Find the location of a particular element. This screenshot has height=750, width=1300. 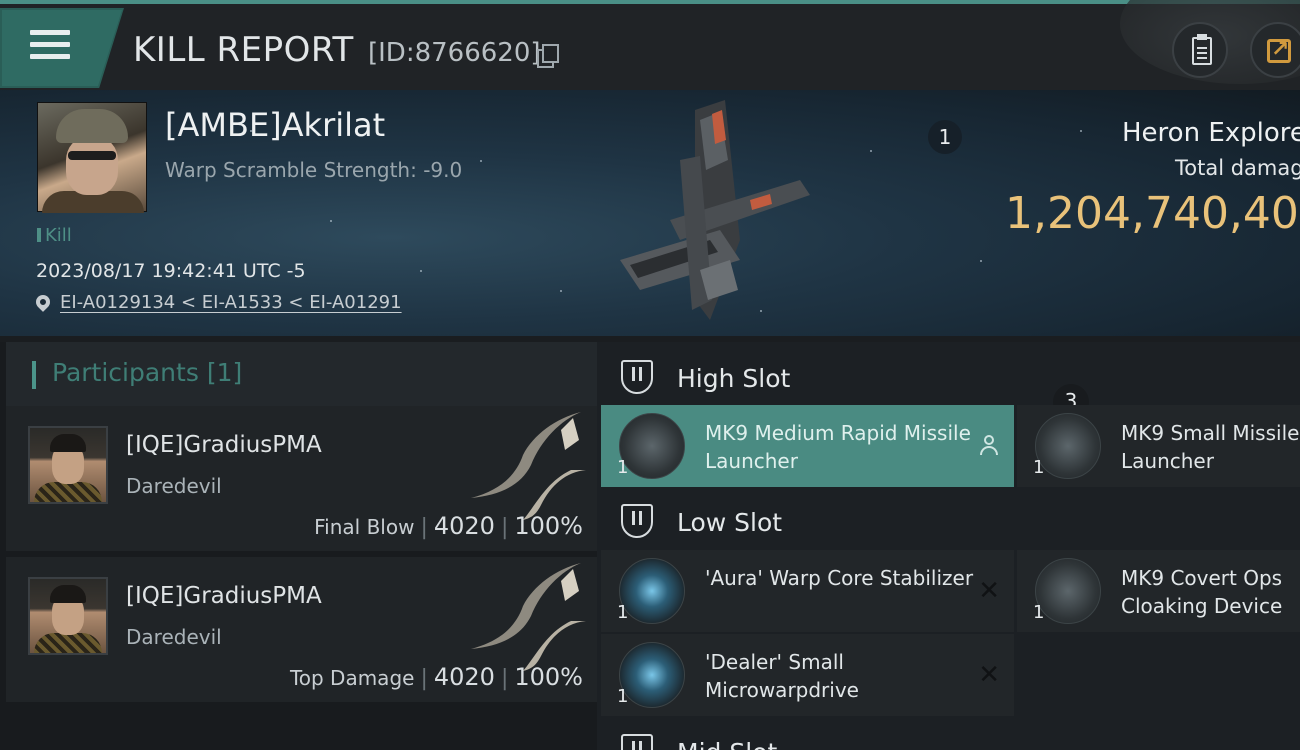

module-name: MK9 Small Missile Launcher is located at coordinates (1210, 447).